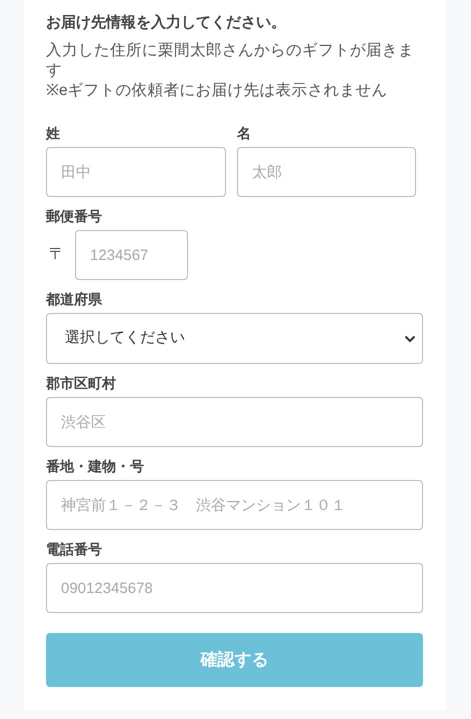 The height and width of the screenshot is (719, 471). I want to click on field-label: 名, so click(244, 133).